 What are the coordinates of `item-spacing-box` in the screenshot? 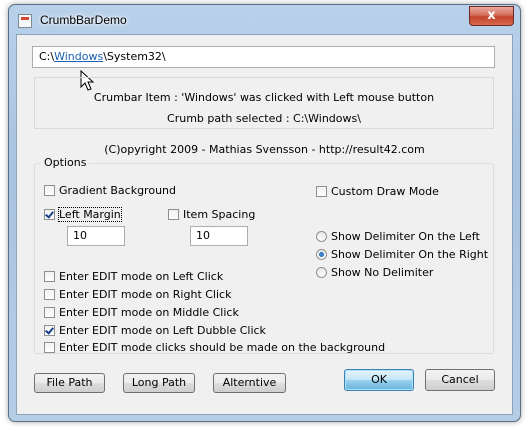 It's located at (173, 214).